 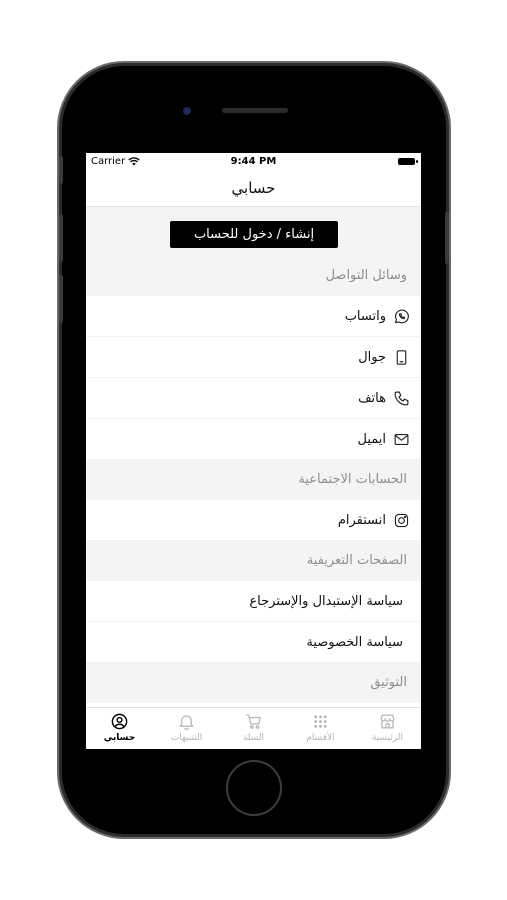 What do you see at coordinates (253, 189) in the screenshot?
I see `page-title: حسابي` at bounding box center [253, 189].